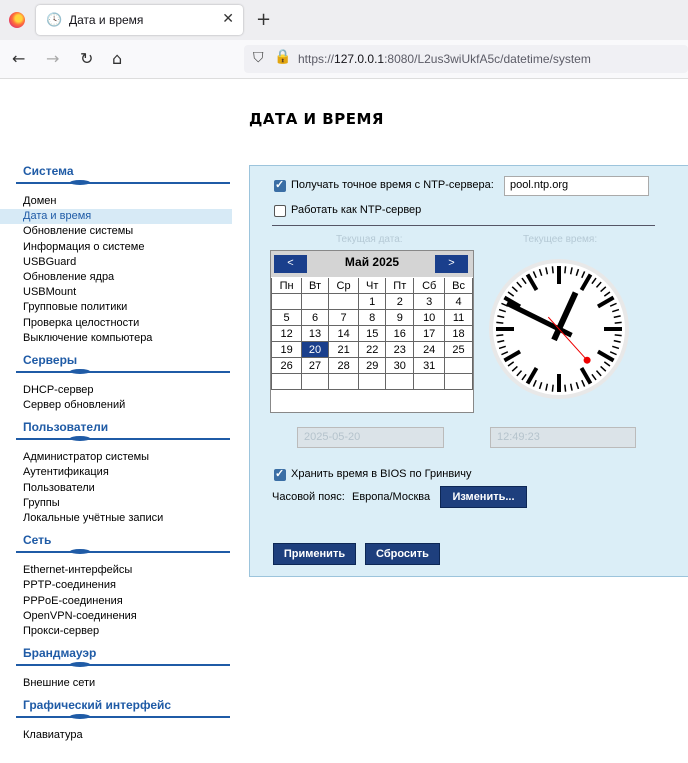 The height and width of the screenshot is (763, 688). I want to click on calendar-day: 11, so click(458, 317).